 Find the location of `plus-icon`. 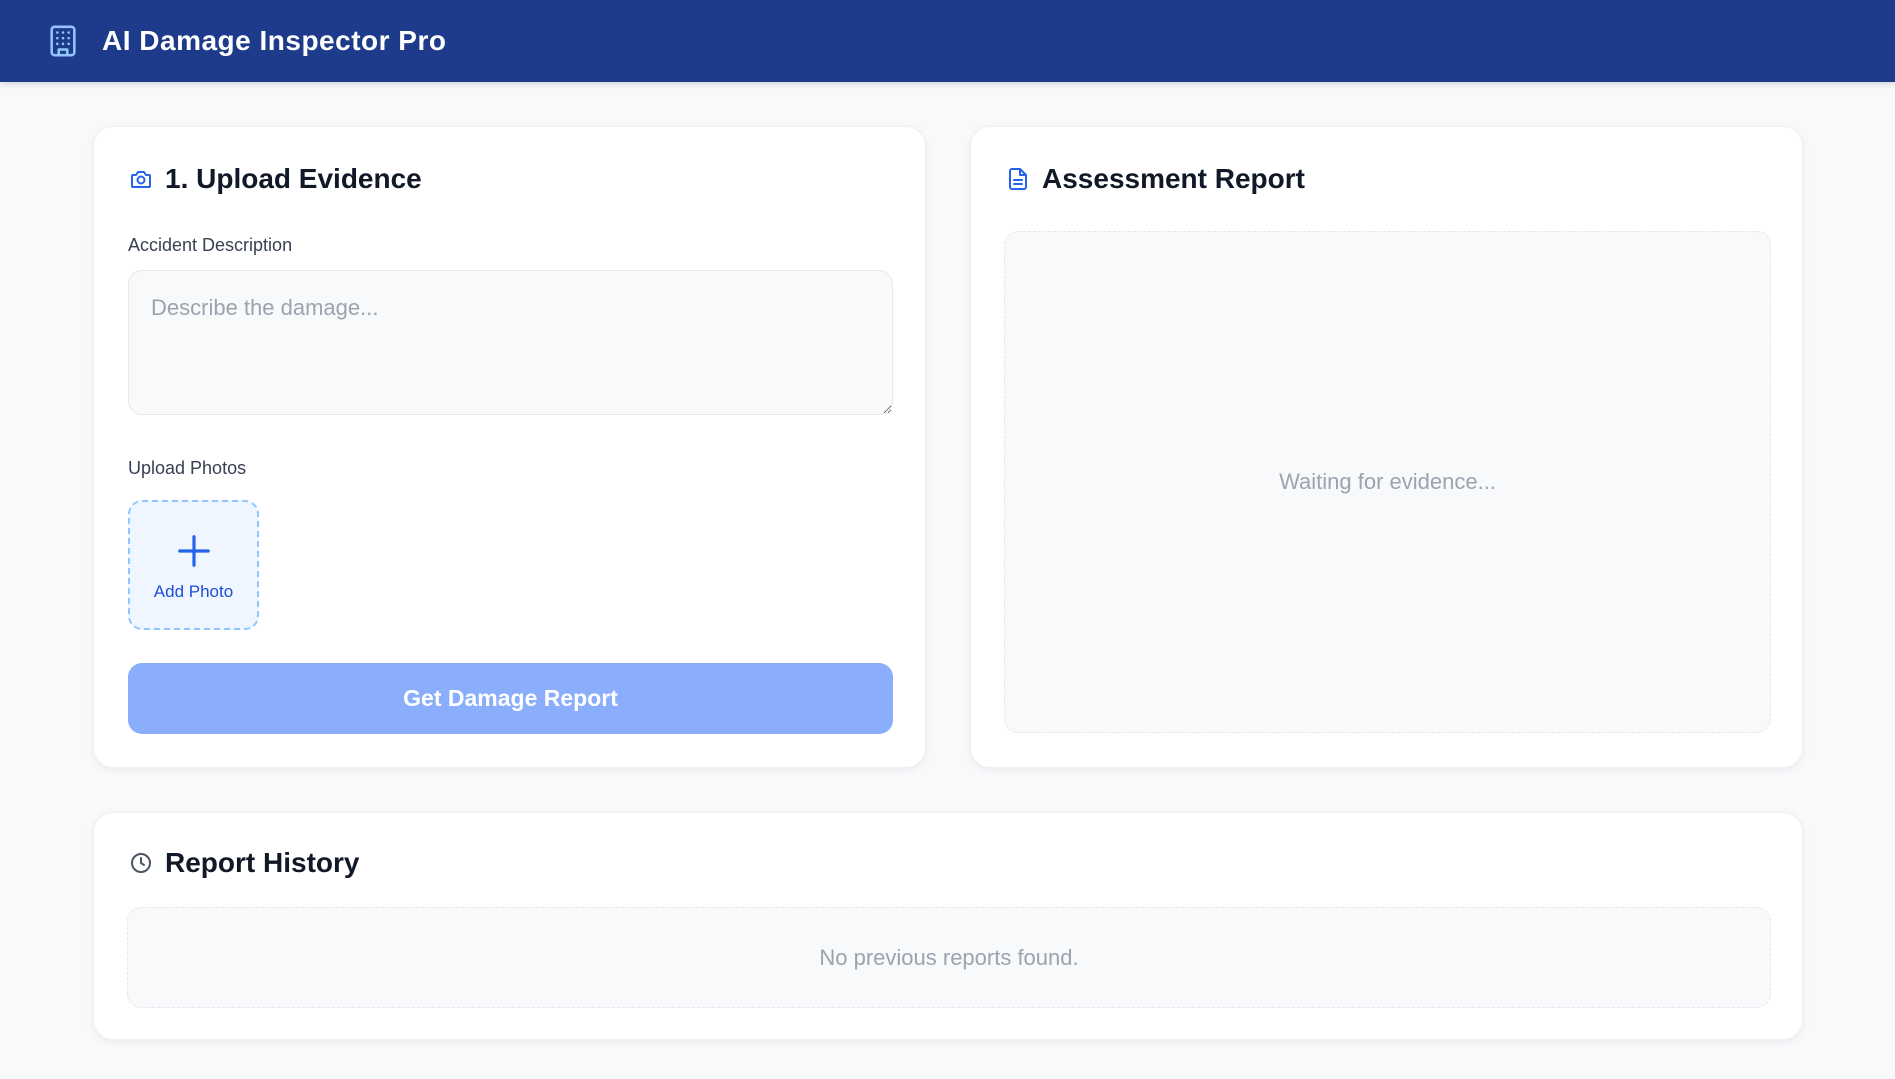

plus-icon is located at coordinates (194, 551).